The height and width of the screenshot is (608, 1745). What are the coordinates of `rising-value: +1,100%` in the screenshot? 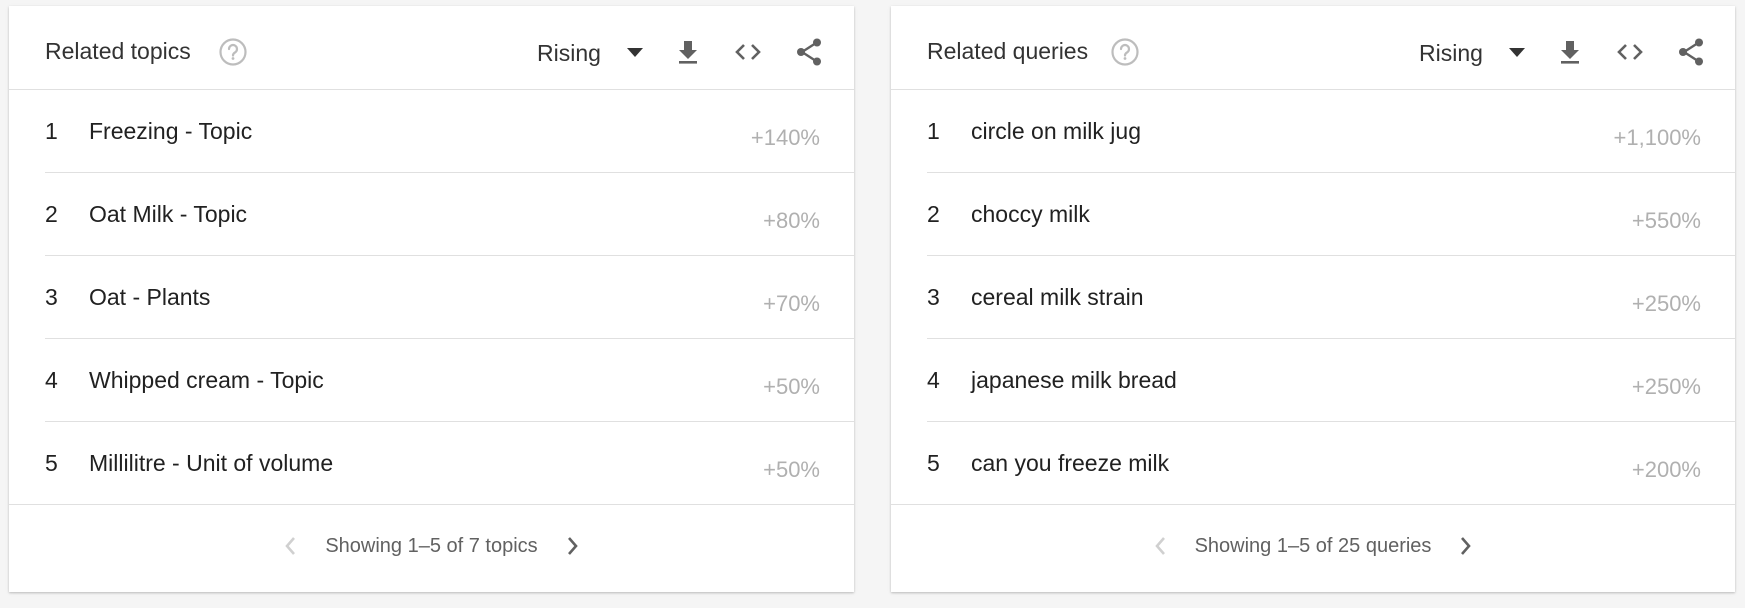 It's located at (1657, 137).